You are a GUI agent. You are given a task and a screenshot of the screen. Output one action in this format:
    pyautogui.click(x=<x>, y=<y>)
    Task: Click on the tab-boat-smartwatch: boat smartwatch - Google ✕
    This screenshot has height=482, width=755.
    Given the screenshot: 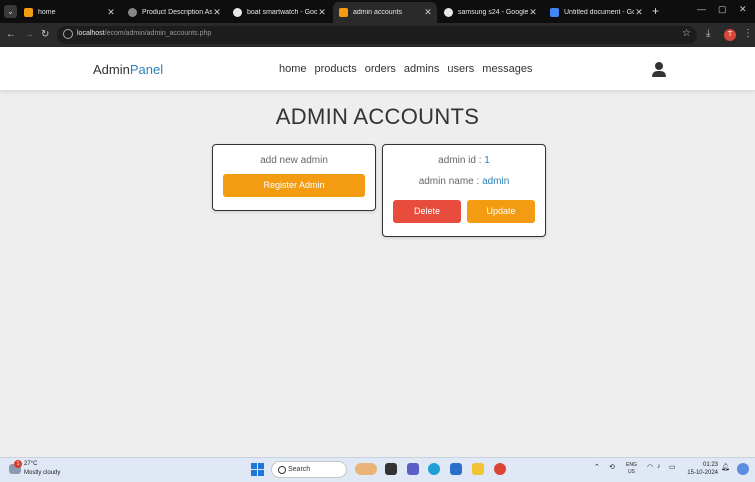 What is the action you would take?
    pyautogui.click(x=279, y=12)
    